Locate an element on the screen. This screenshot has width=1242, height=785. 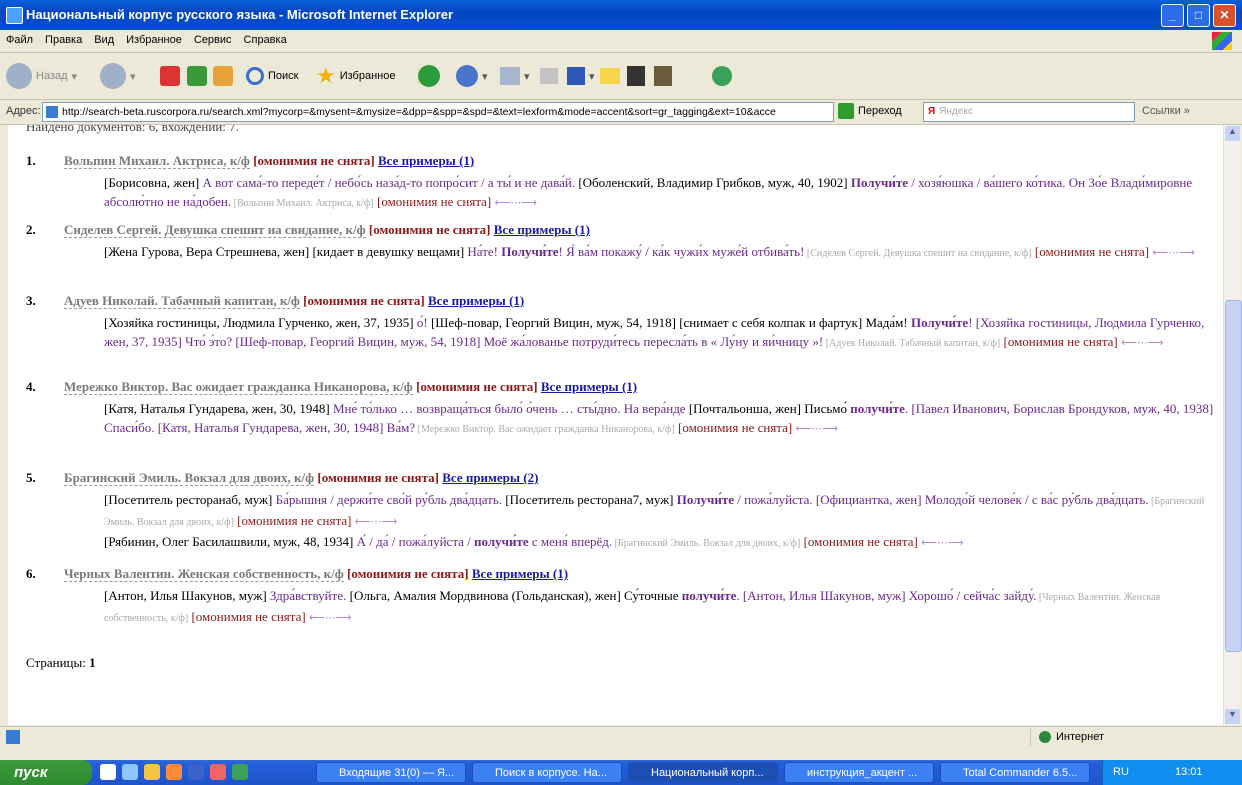
result-number: 3. is located at coordinates (31, 300).